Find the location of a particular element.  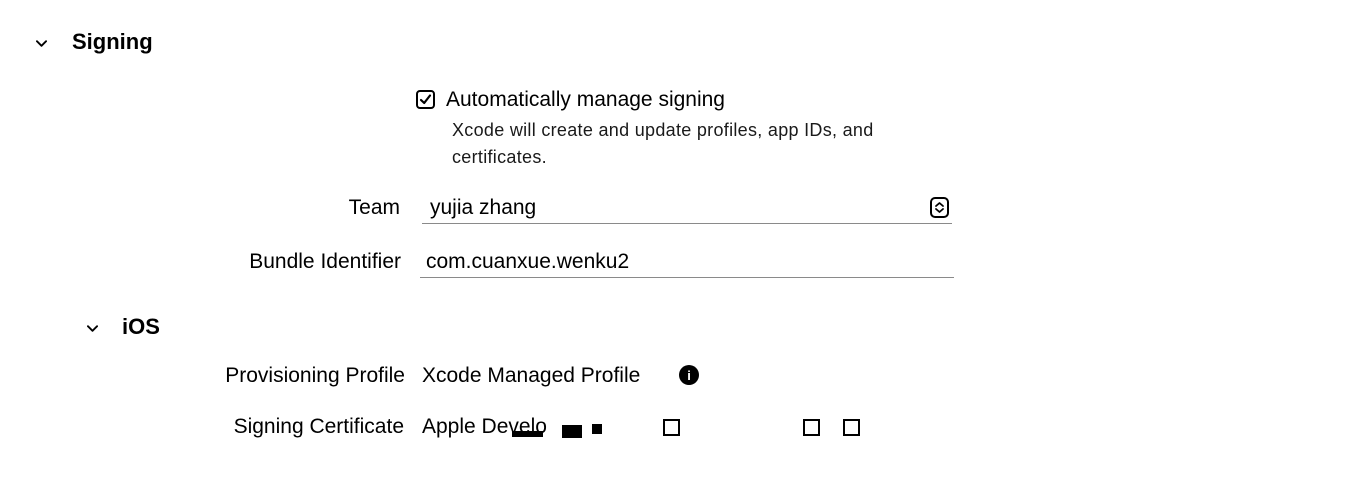

bundle-identifier-label: Bundle Identifier is located at coordinates (325, 261).